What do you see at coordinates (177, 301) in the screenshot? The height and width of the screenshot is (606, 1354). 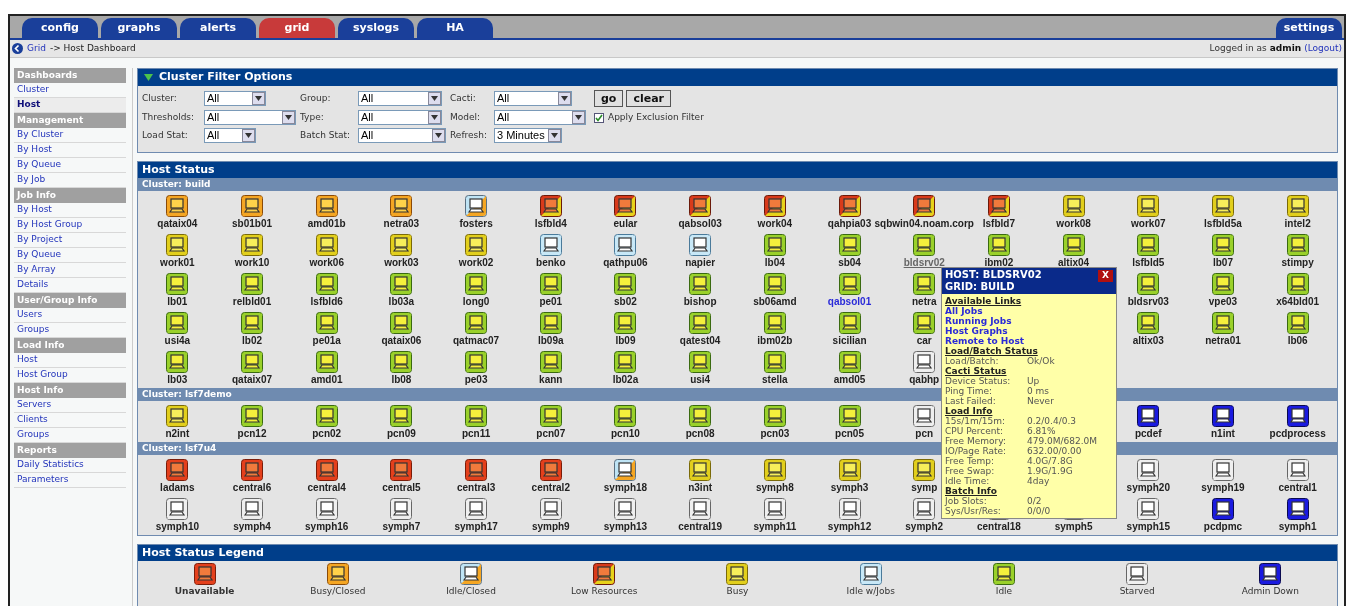 I see `host-name: lb01` at bounding box center [177, 301].